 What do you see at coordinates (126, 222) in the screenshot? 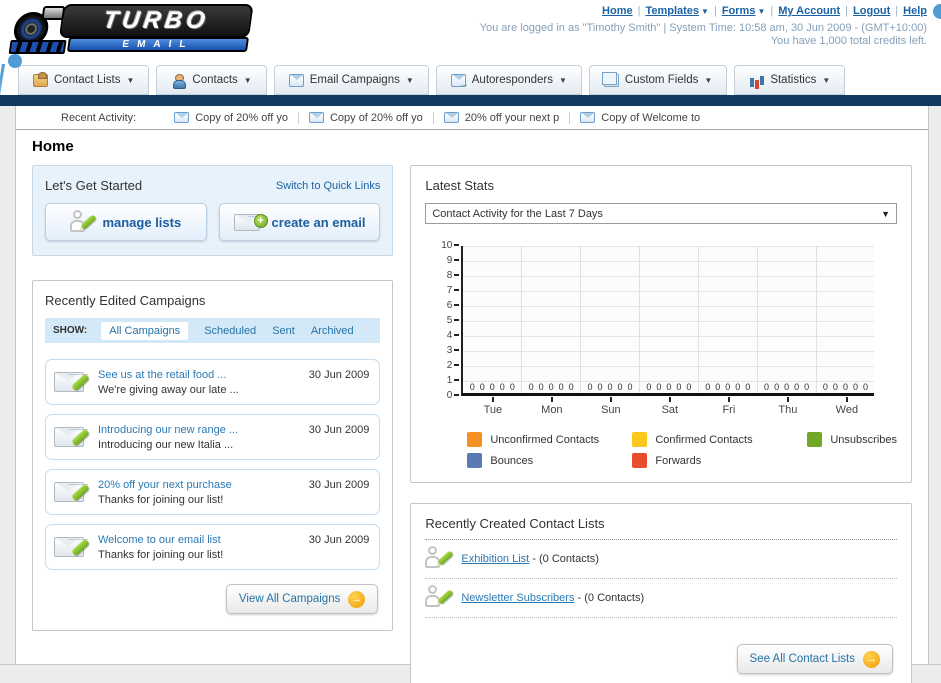
I see `manage-lists-button: manage lists` at bounding box center [126, 222].